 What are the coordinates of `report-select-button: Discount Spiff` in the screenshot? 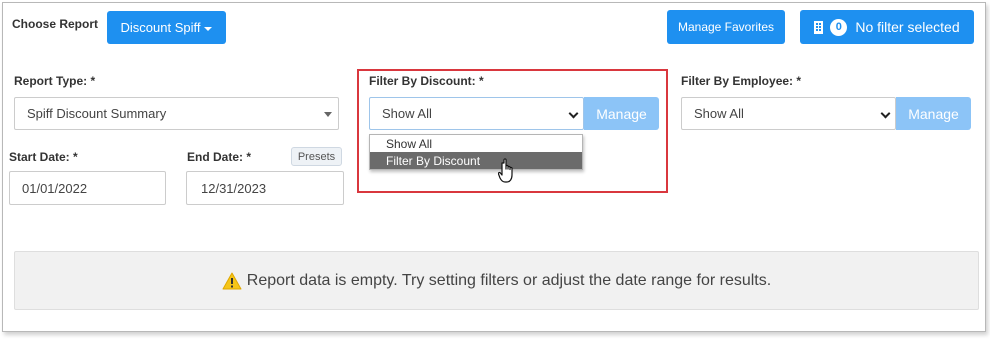 It's located at (166, 27).